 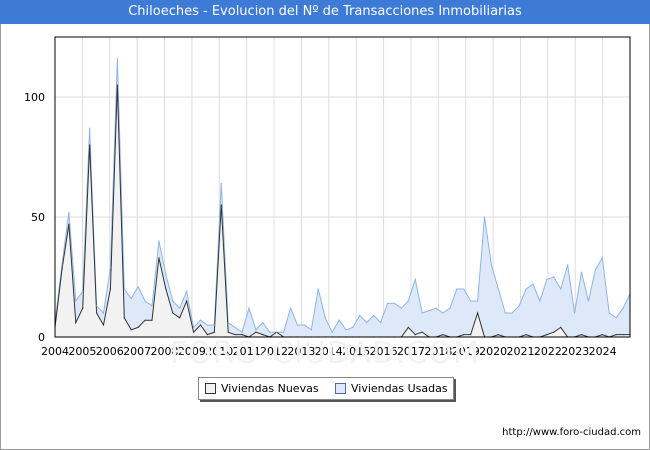 I want to click on watermark: FORO-CIUDAD.COM, so click(x=325, y=353).